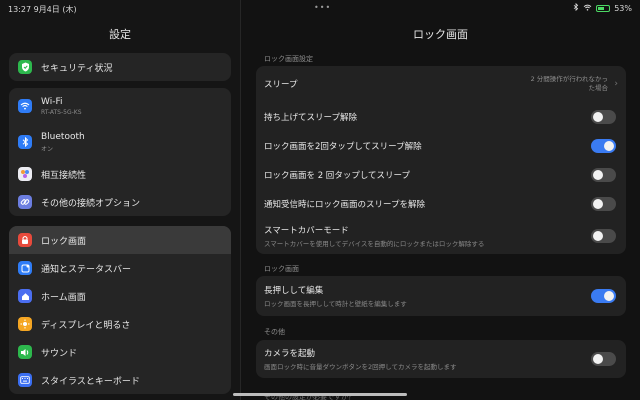  What do you see at coordinates (120, 296) in the screenshot?
I see `sidebar-item-home-screen: ホーム画面` at bounding box center [120, 296].